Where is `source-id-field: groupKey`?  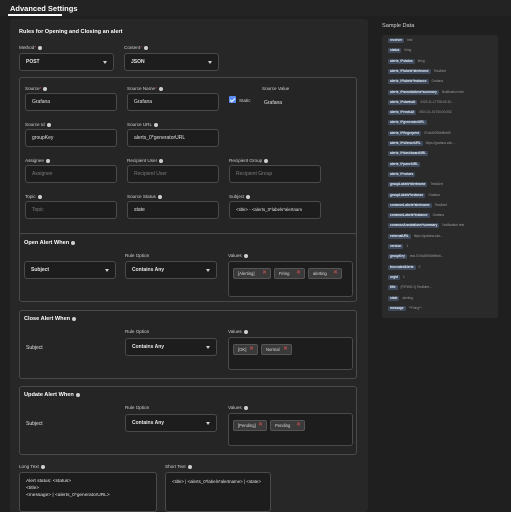
source-id-field: groupKey is located at coordinates (71, 138).